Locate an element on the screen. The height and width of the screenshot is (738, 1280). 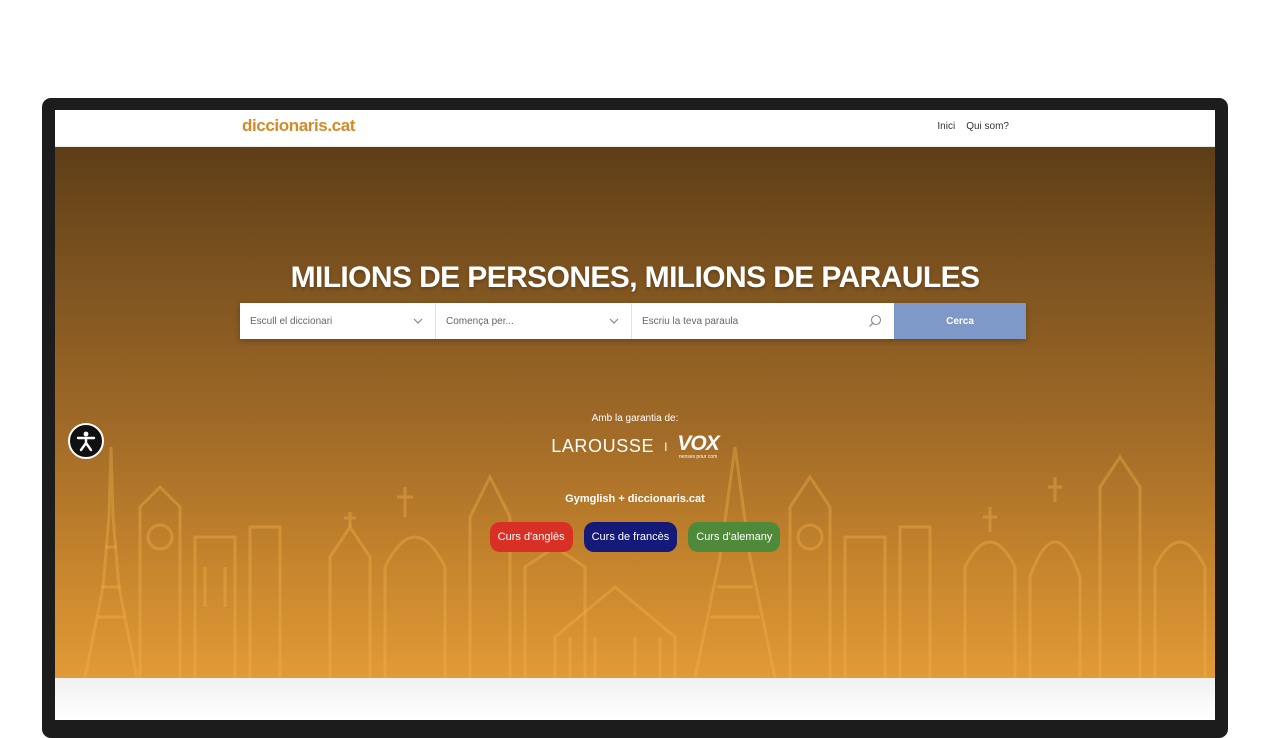
nav-link-qui-som: Qui som? is located at coordinates (987, 126).